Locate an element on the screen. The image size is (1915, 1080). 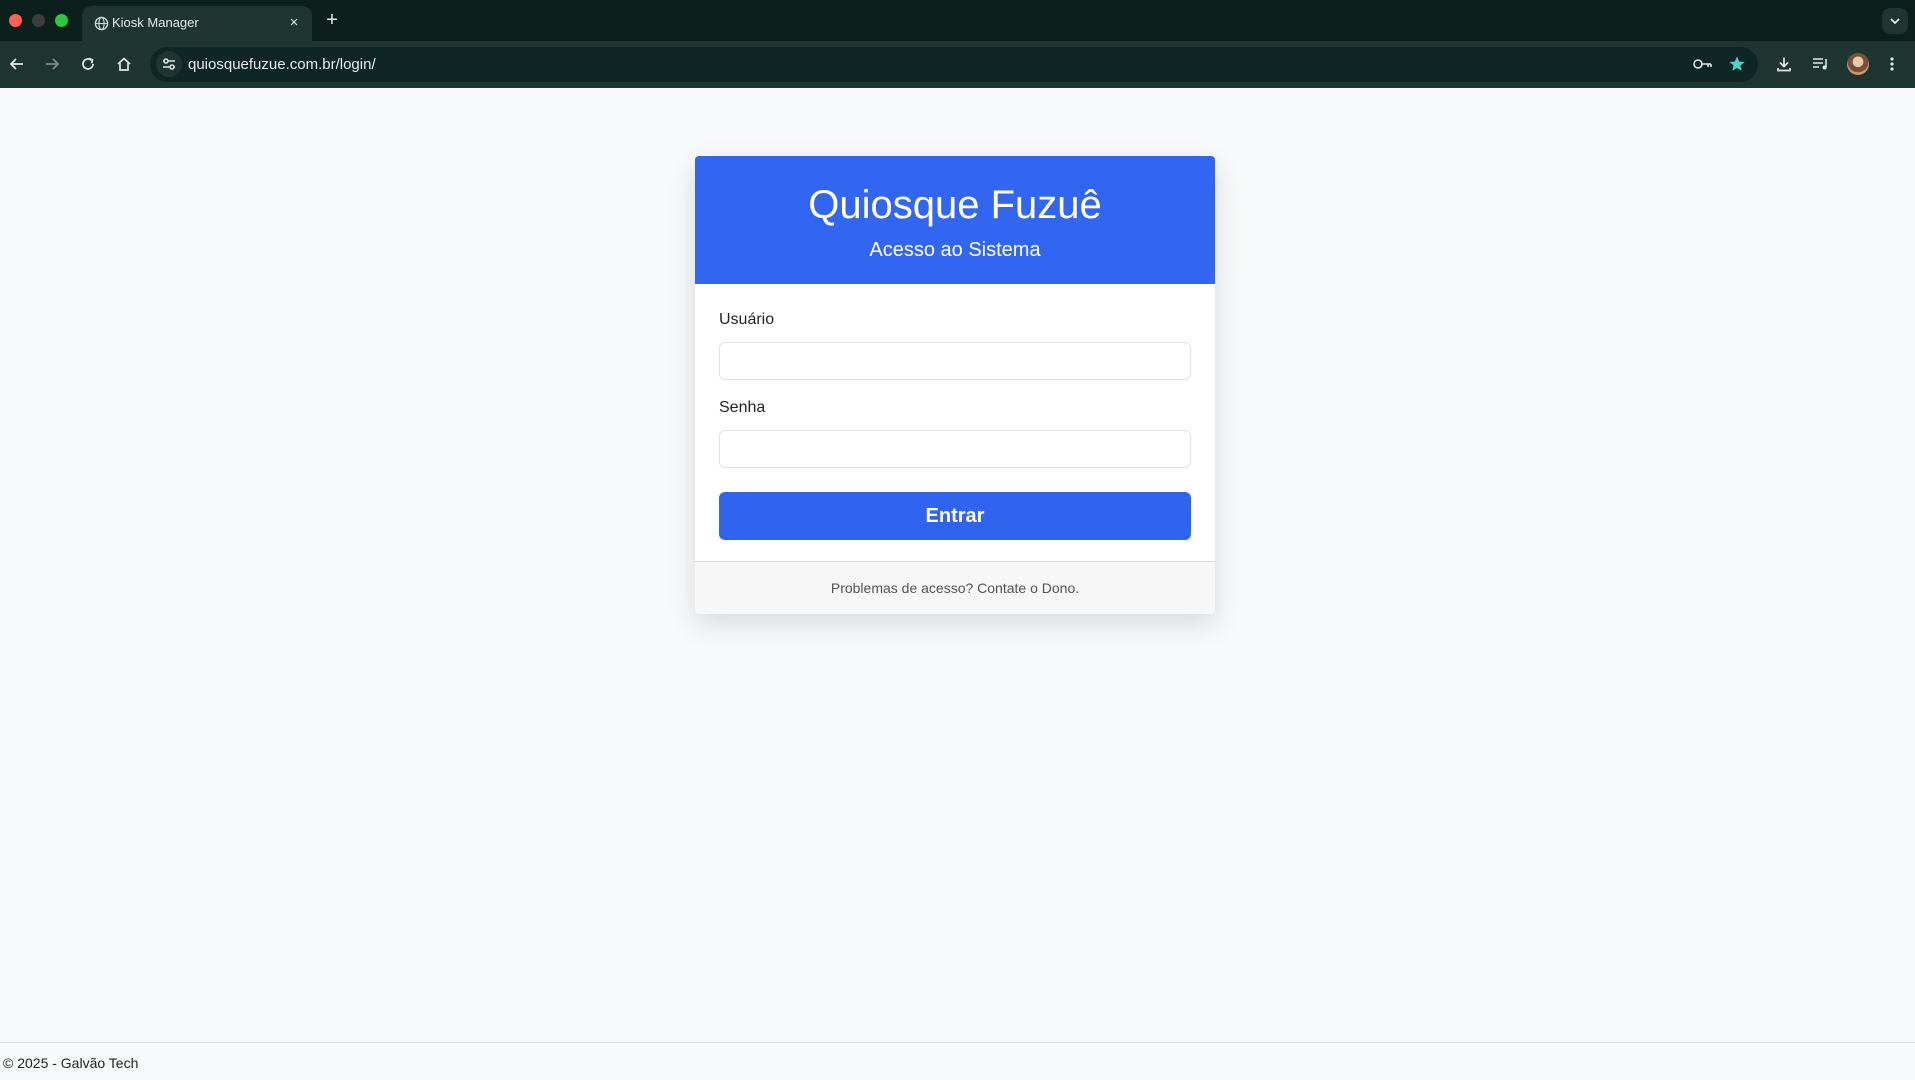
copyright-text: © 2025 - Galvão Tech is located at coordinates (71, 1063).